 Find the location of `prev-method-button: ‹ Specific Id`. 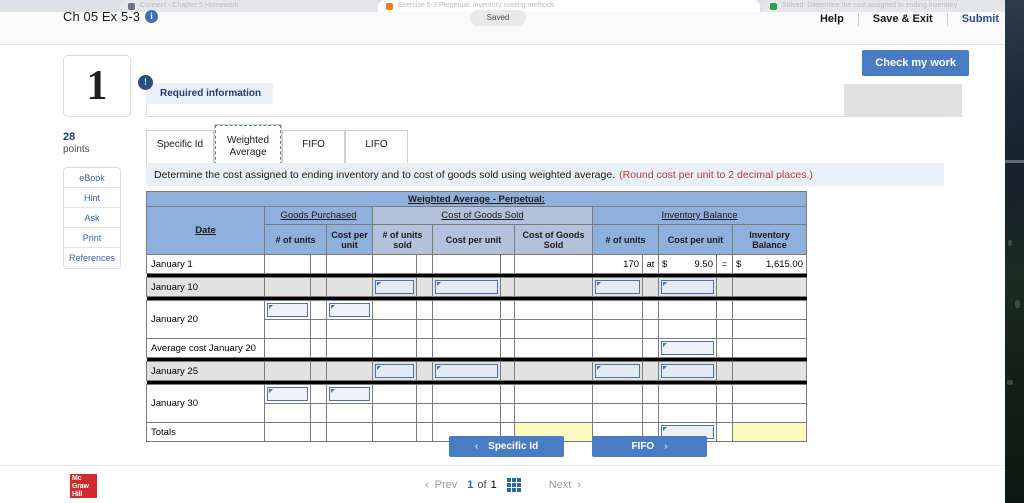

prev-method-button: ‹ Specific Id is located at coordinates (506, 446).